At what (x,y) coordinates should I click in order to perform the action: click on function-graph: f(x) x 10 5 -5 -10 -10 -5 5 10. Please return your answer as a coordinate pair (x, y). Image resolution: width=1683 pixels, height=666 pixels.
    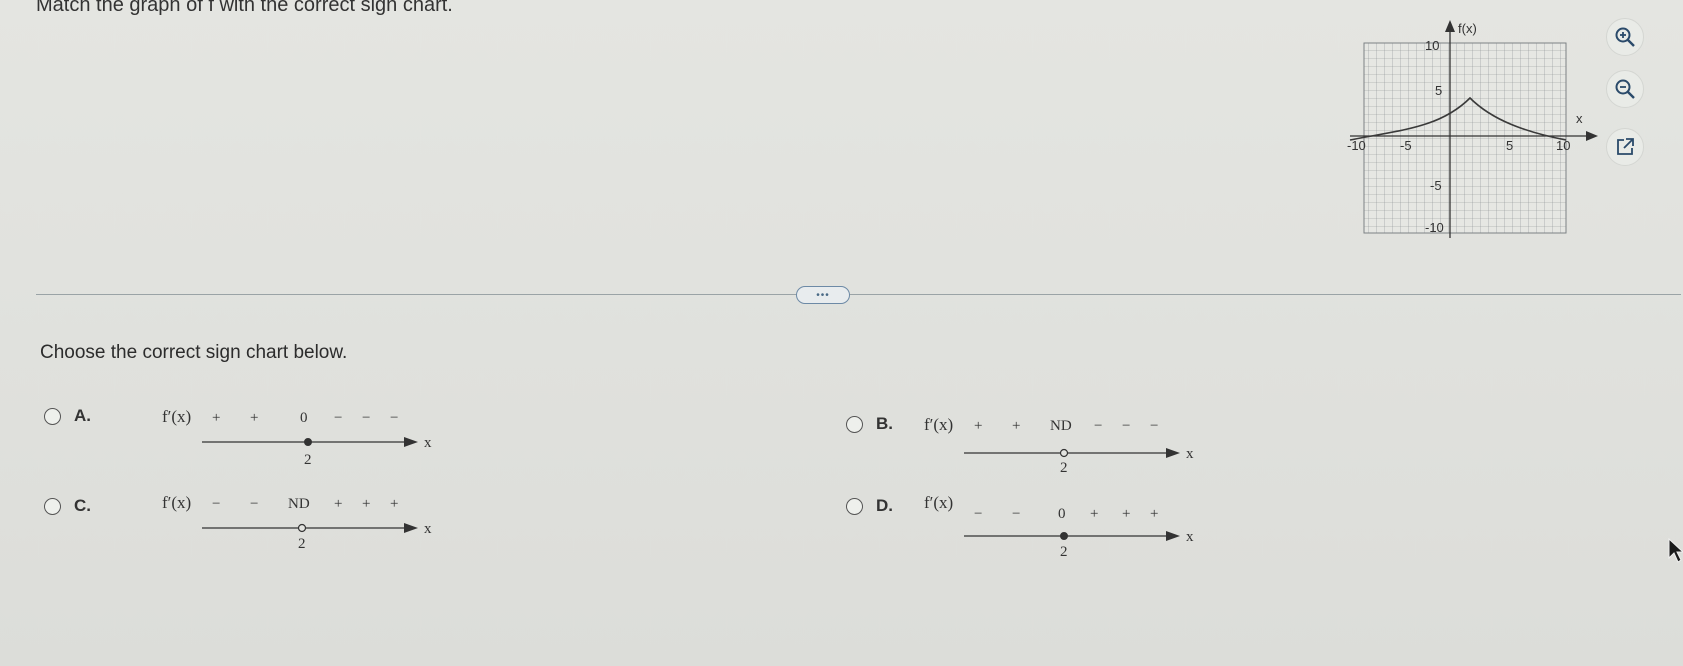
    Looking at the image, I should click on (1470, 130).